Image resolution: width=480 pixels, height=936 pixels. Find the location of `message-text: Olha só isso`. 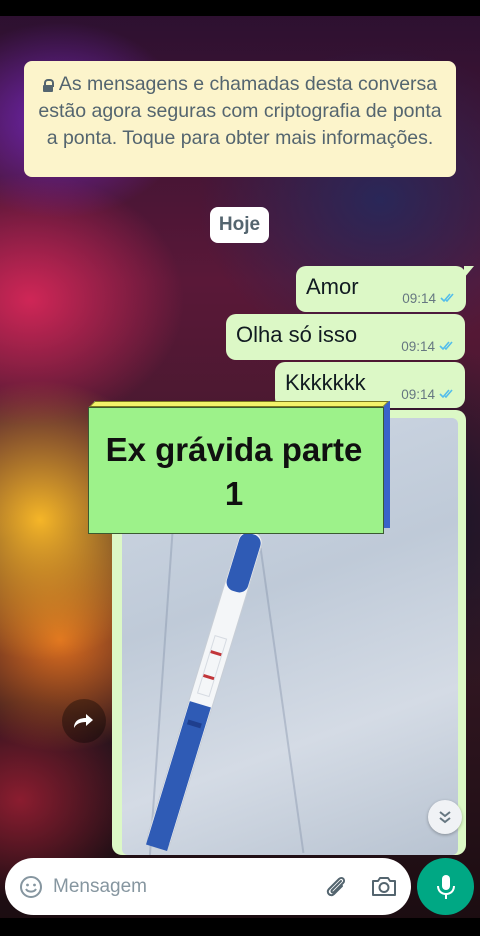

message-text: Olha só isso is located at coordinates (297, 334).